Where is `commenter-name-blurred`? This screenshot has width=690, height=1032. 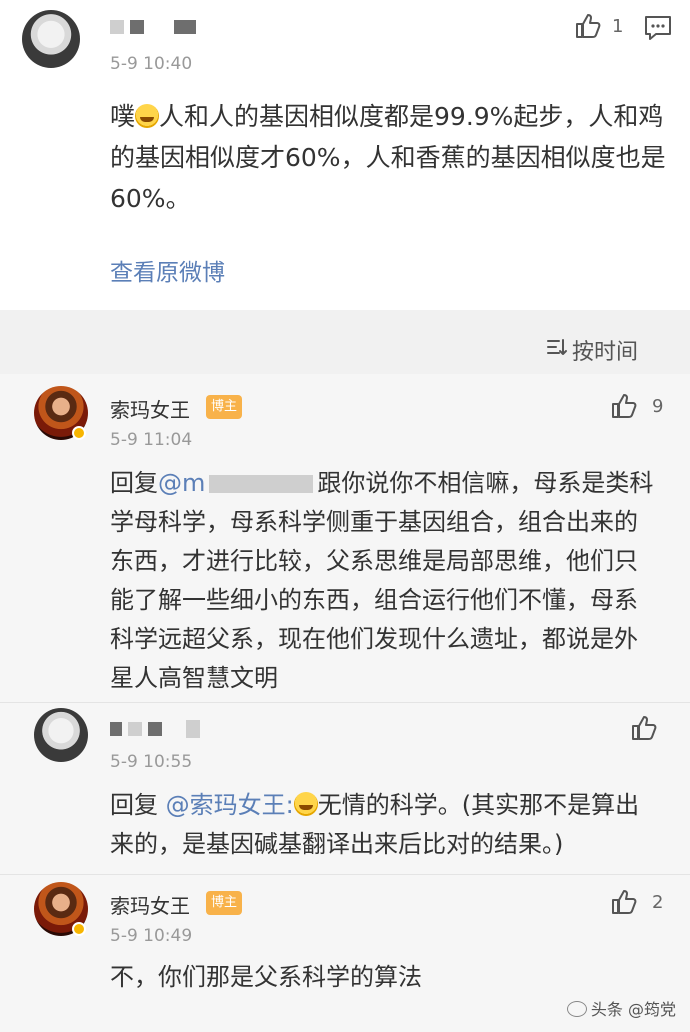 commenter-name-blurred is located at coordinates (158, 728).